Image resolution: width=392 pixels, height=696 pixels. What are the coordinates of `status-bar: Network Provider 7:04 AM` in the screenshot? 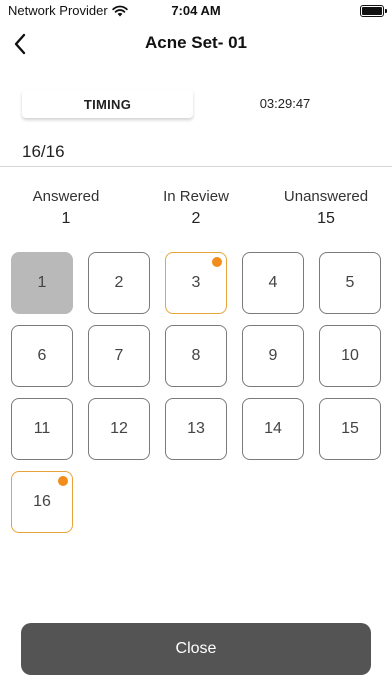 It's located at (196, 11).